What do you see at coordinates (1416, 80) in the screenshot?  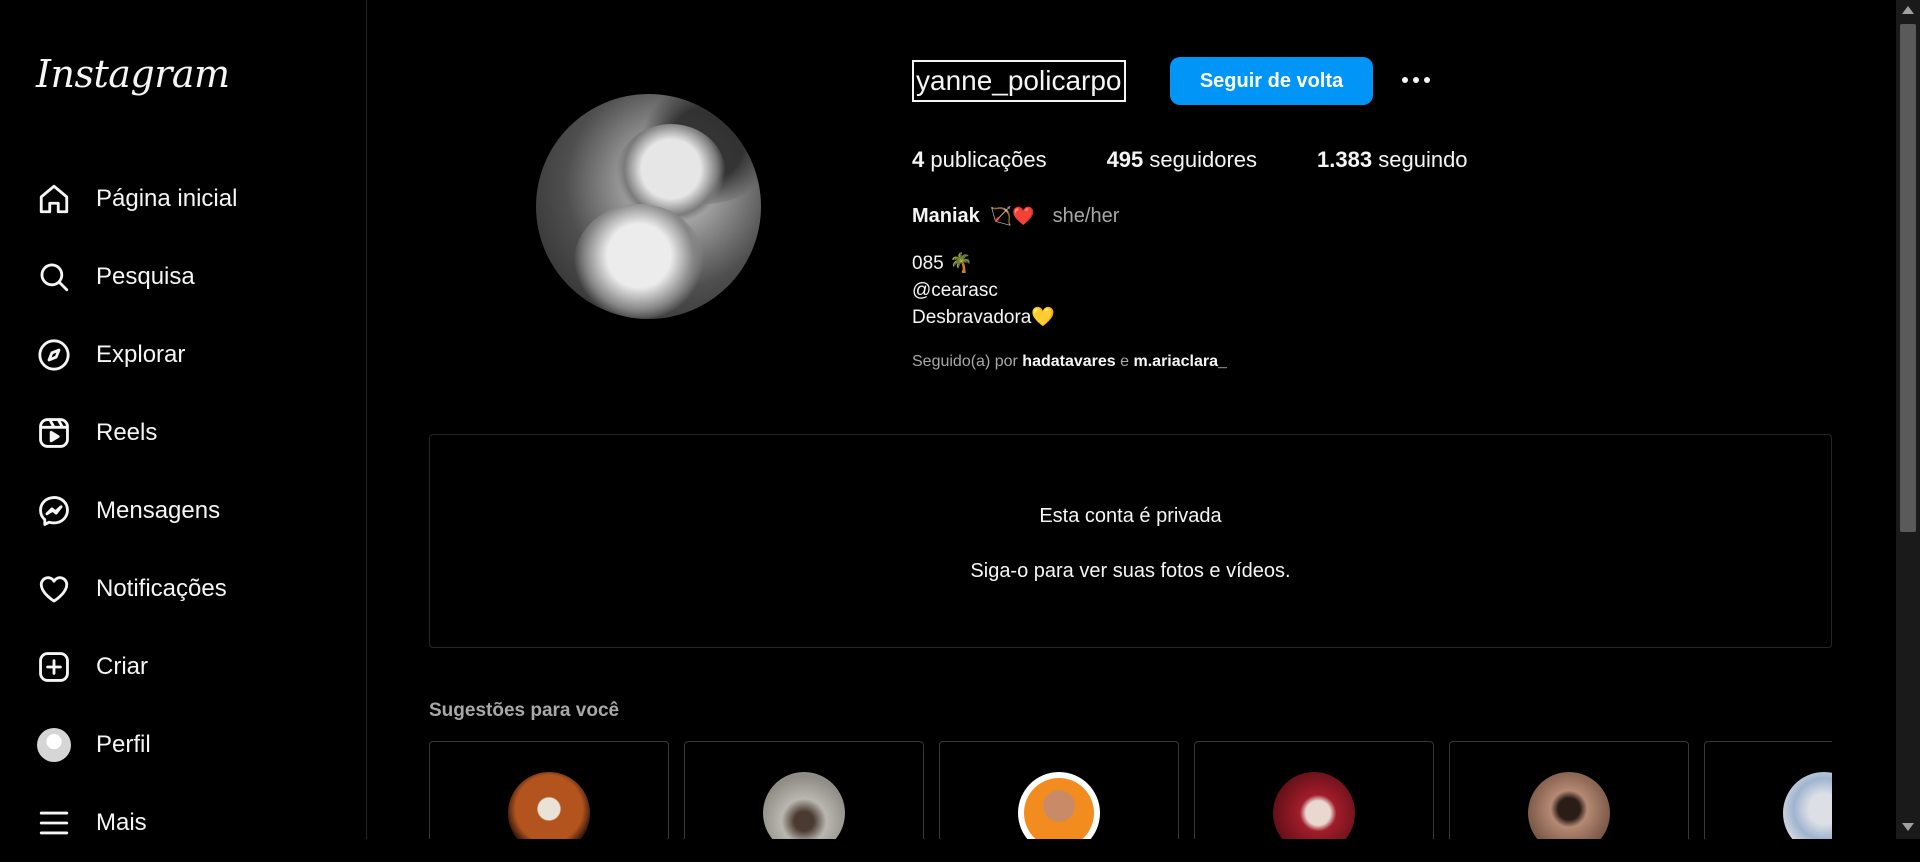 I see `more-options-icon` at bounding box center [1416, 80].